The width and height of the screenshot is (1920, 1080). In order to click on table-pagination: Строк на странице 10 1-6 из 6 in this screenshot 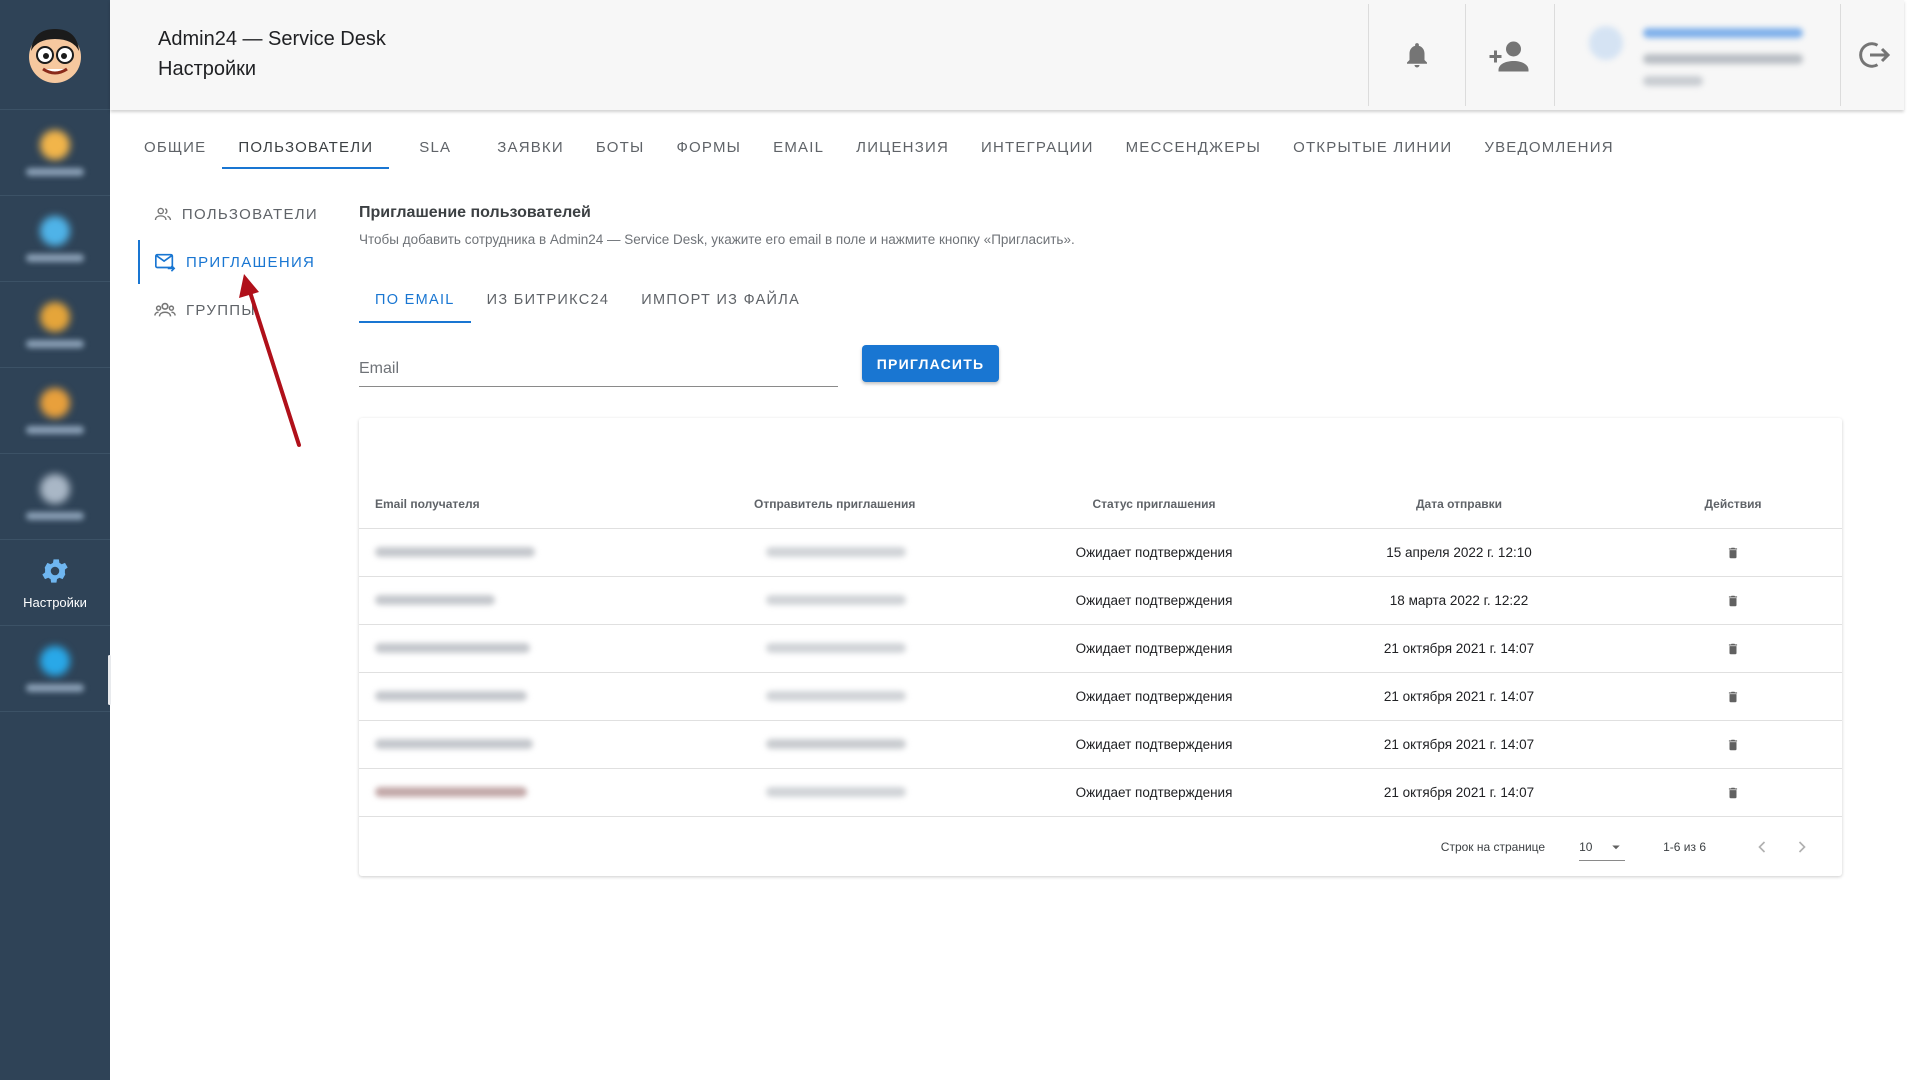, I will do `click(1100, 847)`.